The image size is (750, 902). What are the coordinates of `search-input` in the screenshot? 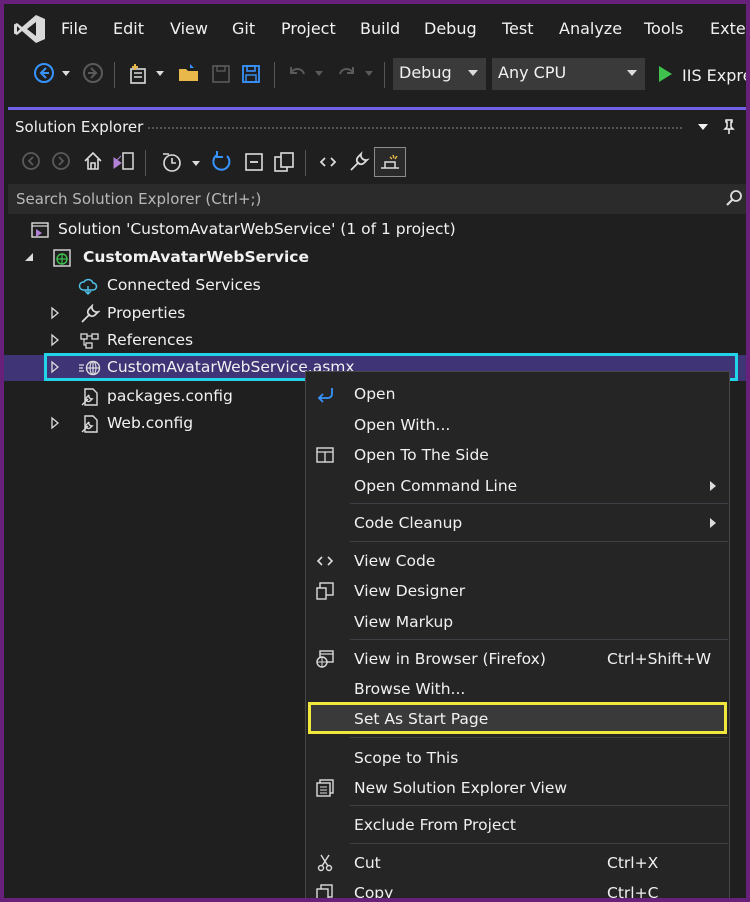 It's located at (361, 199).